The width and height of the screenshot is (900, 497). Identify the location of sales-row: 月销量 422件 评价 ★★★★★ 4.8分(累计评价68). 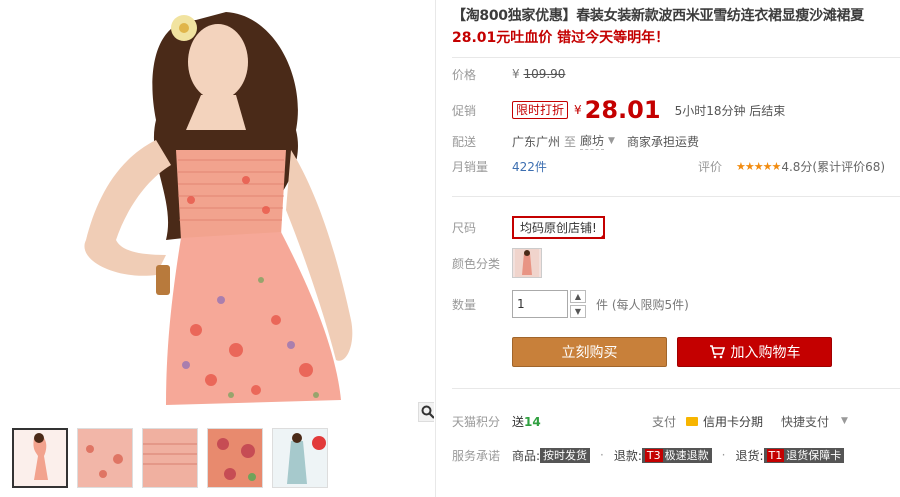
(676, 166).